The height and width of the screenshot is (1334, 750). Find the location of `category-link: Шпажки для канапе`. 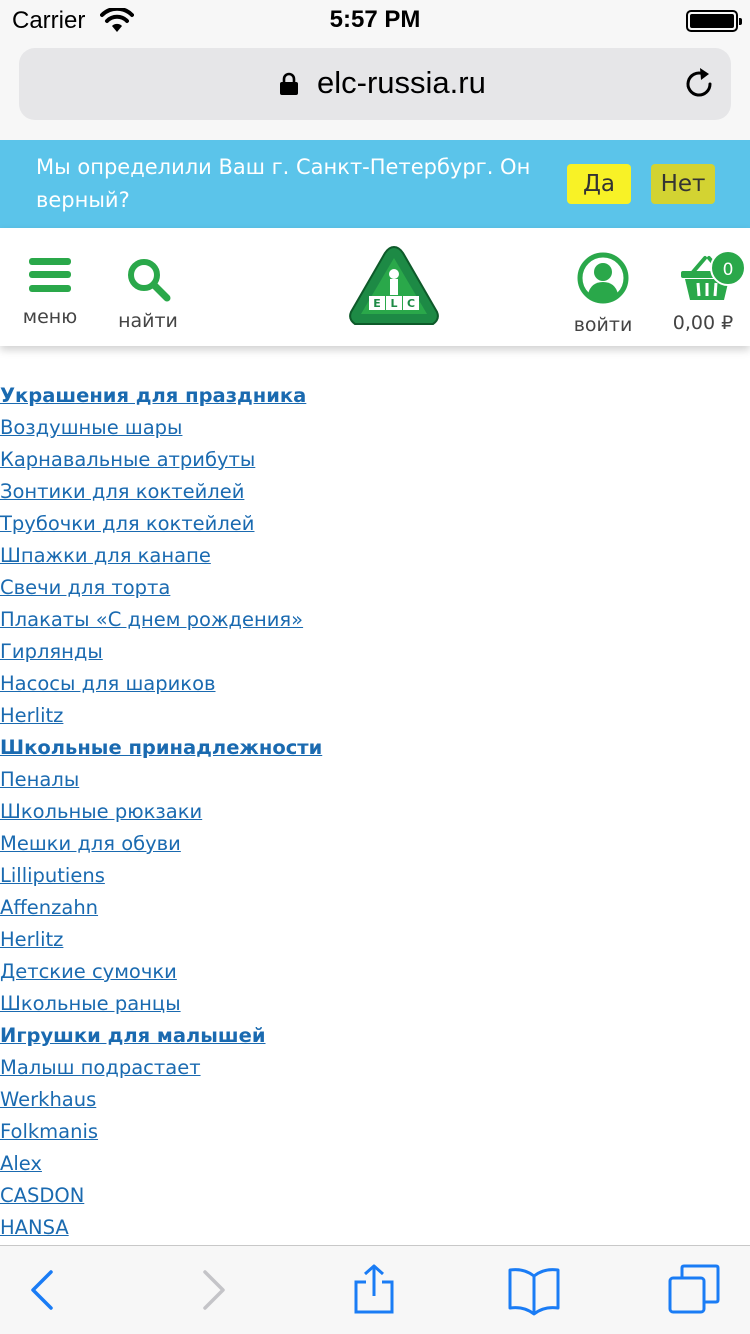

category-link: Шпажки для канапе is located at coordinates (375, 556).